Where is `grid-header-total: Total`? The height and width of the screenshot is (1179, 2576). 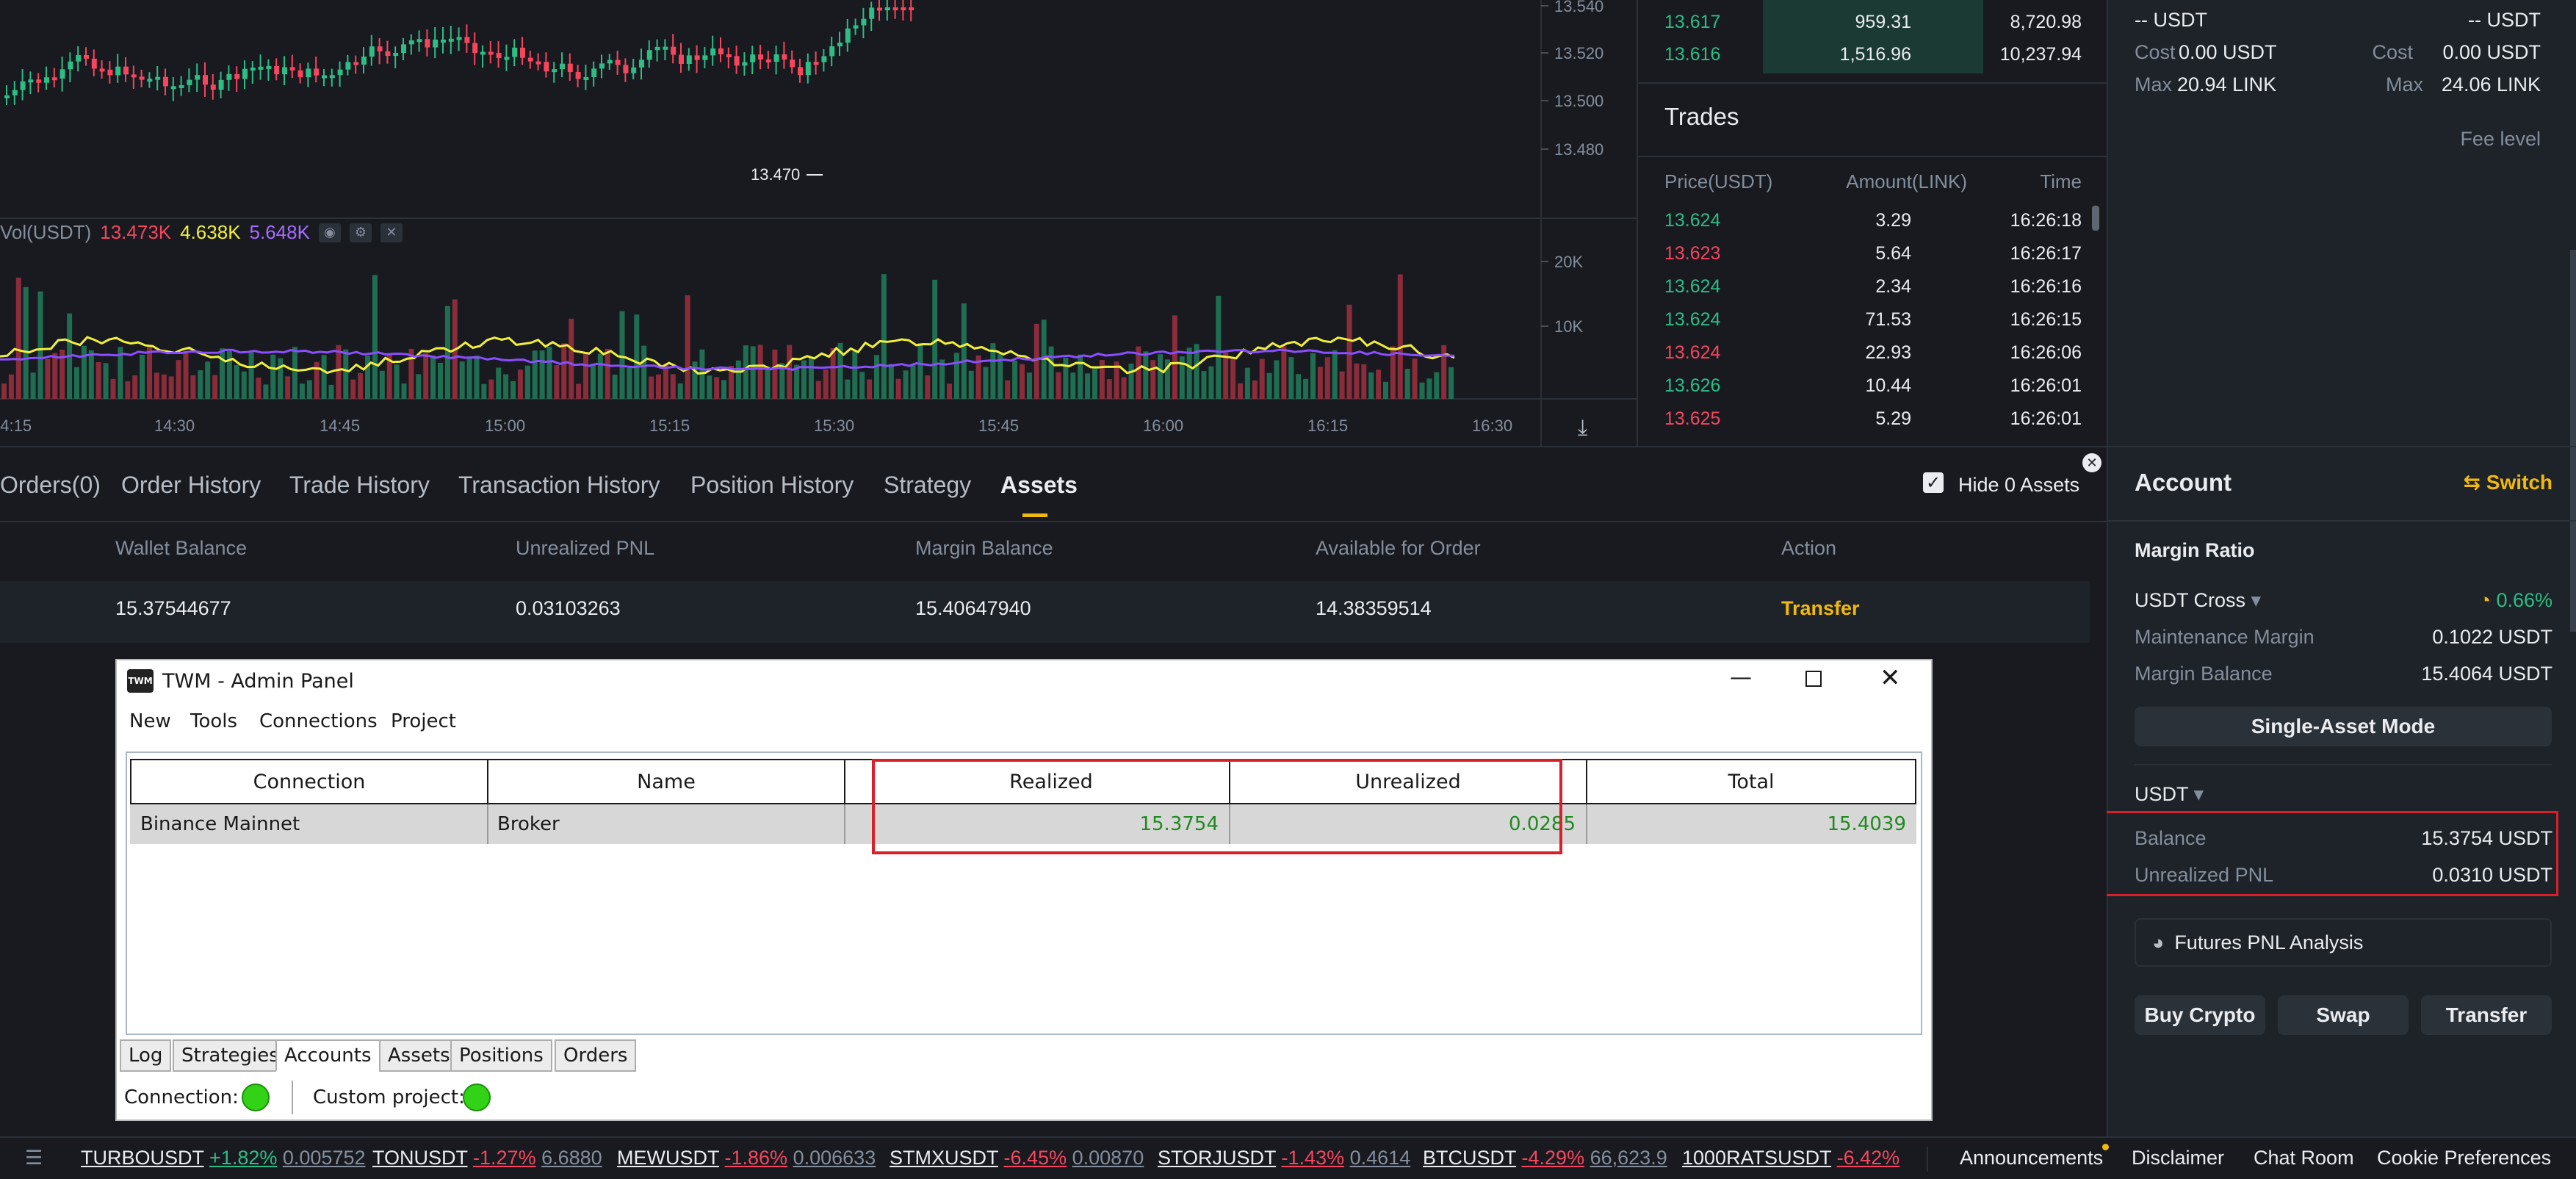 grid-header-total: Total is located at coordinates (1751, 782).